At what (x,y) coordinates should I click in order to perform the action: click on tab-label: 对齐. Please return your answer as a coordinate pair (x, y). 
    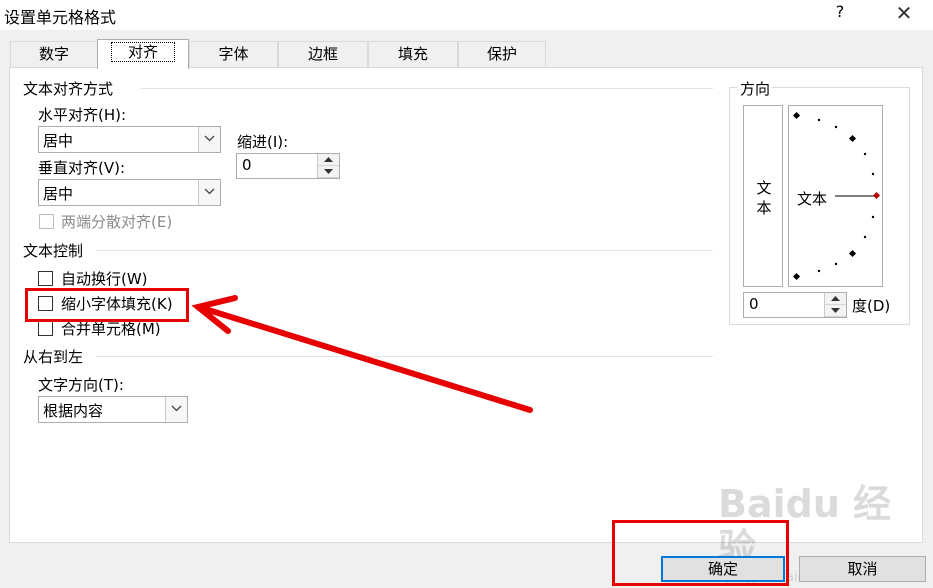
    Looking at the image, I should click on (143, 52).